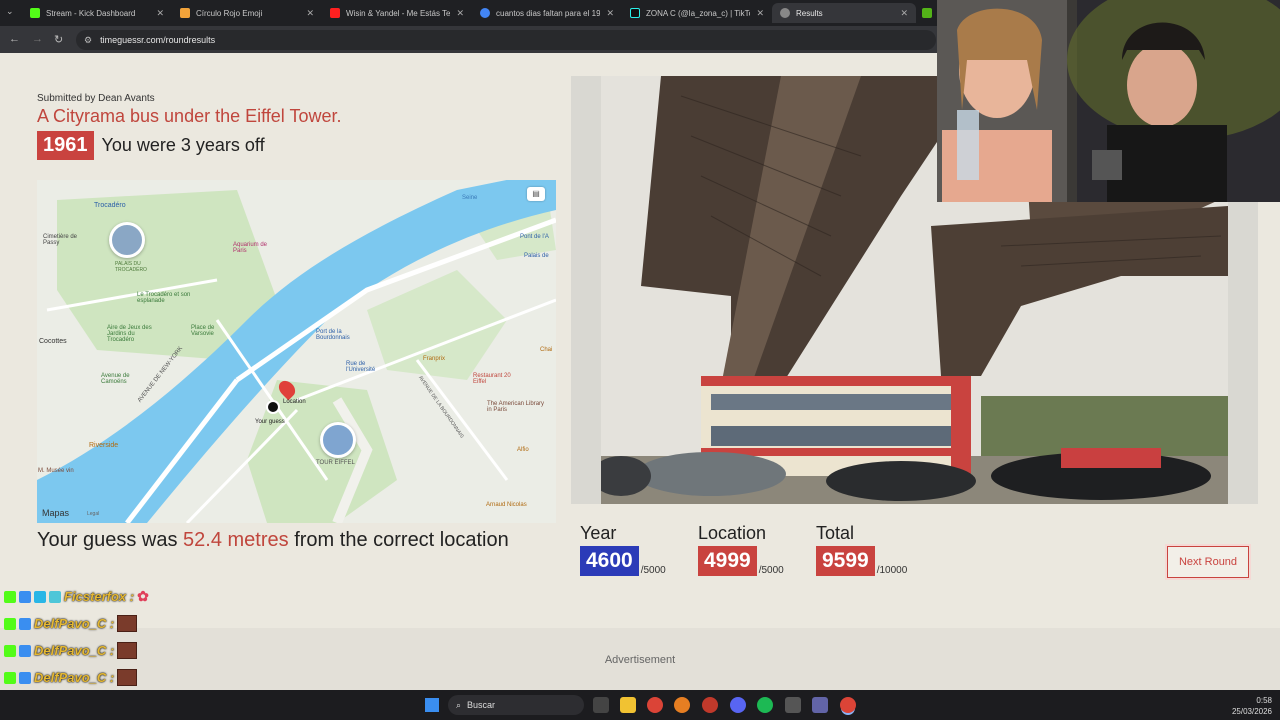 The image size is (1280, 720). I want to click on map-label: Riverside, so click(104, 445).